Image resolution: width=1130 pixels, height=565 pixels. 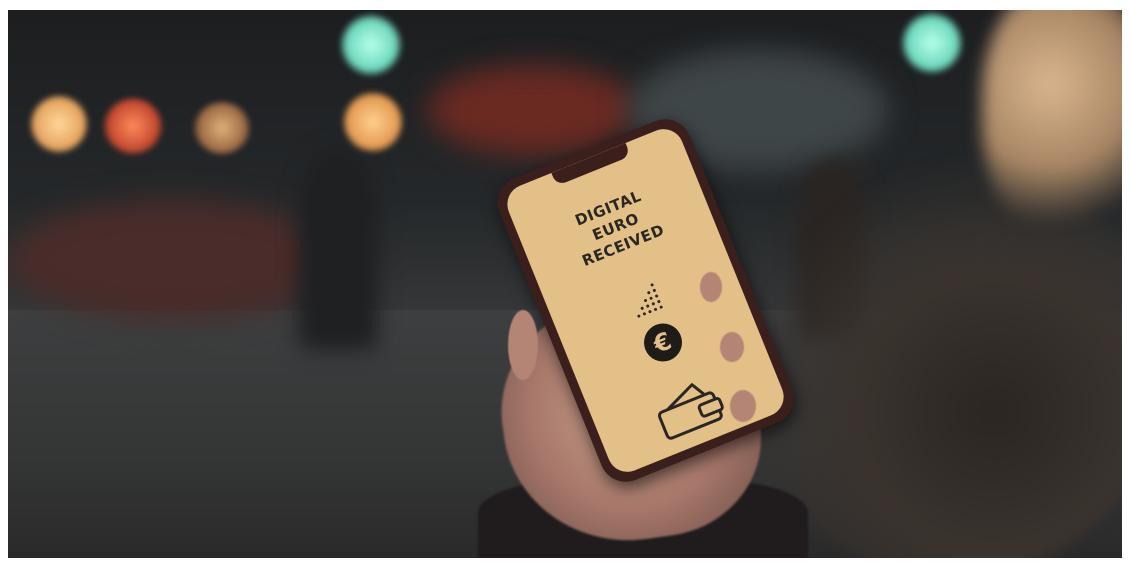 I want to click on blurred-red-area, so click(x=173, y=260).